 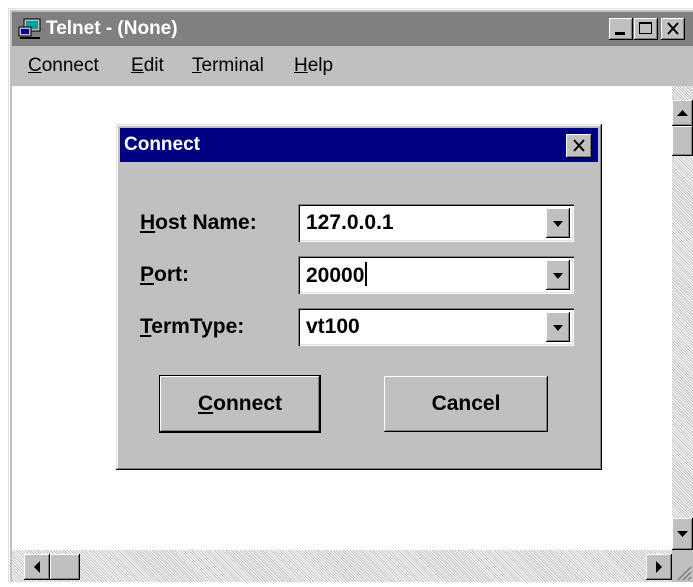 I want to click on menu-help: Help, so click(x=313, y=66).